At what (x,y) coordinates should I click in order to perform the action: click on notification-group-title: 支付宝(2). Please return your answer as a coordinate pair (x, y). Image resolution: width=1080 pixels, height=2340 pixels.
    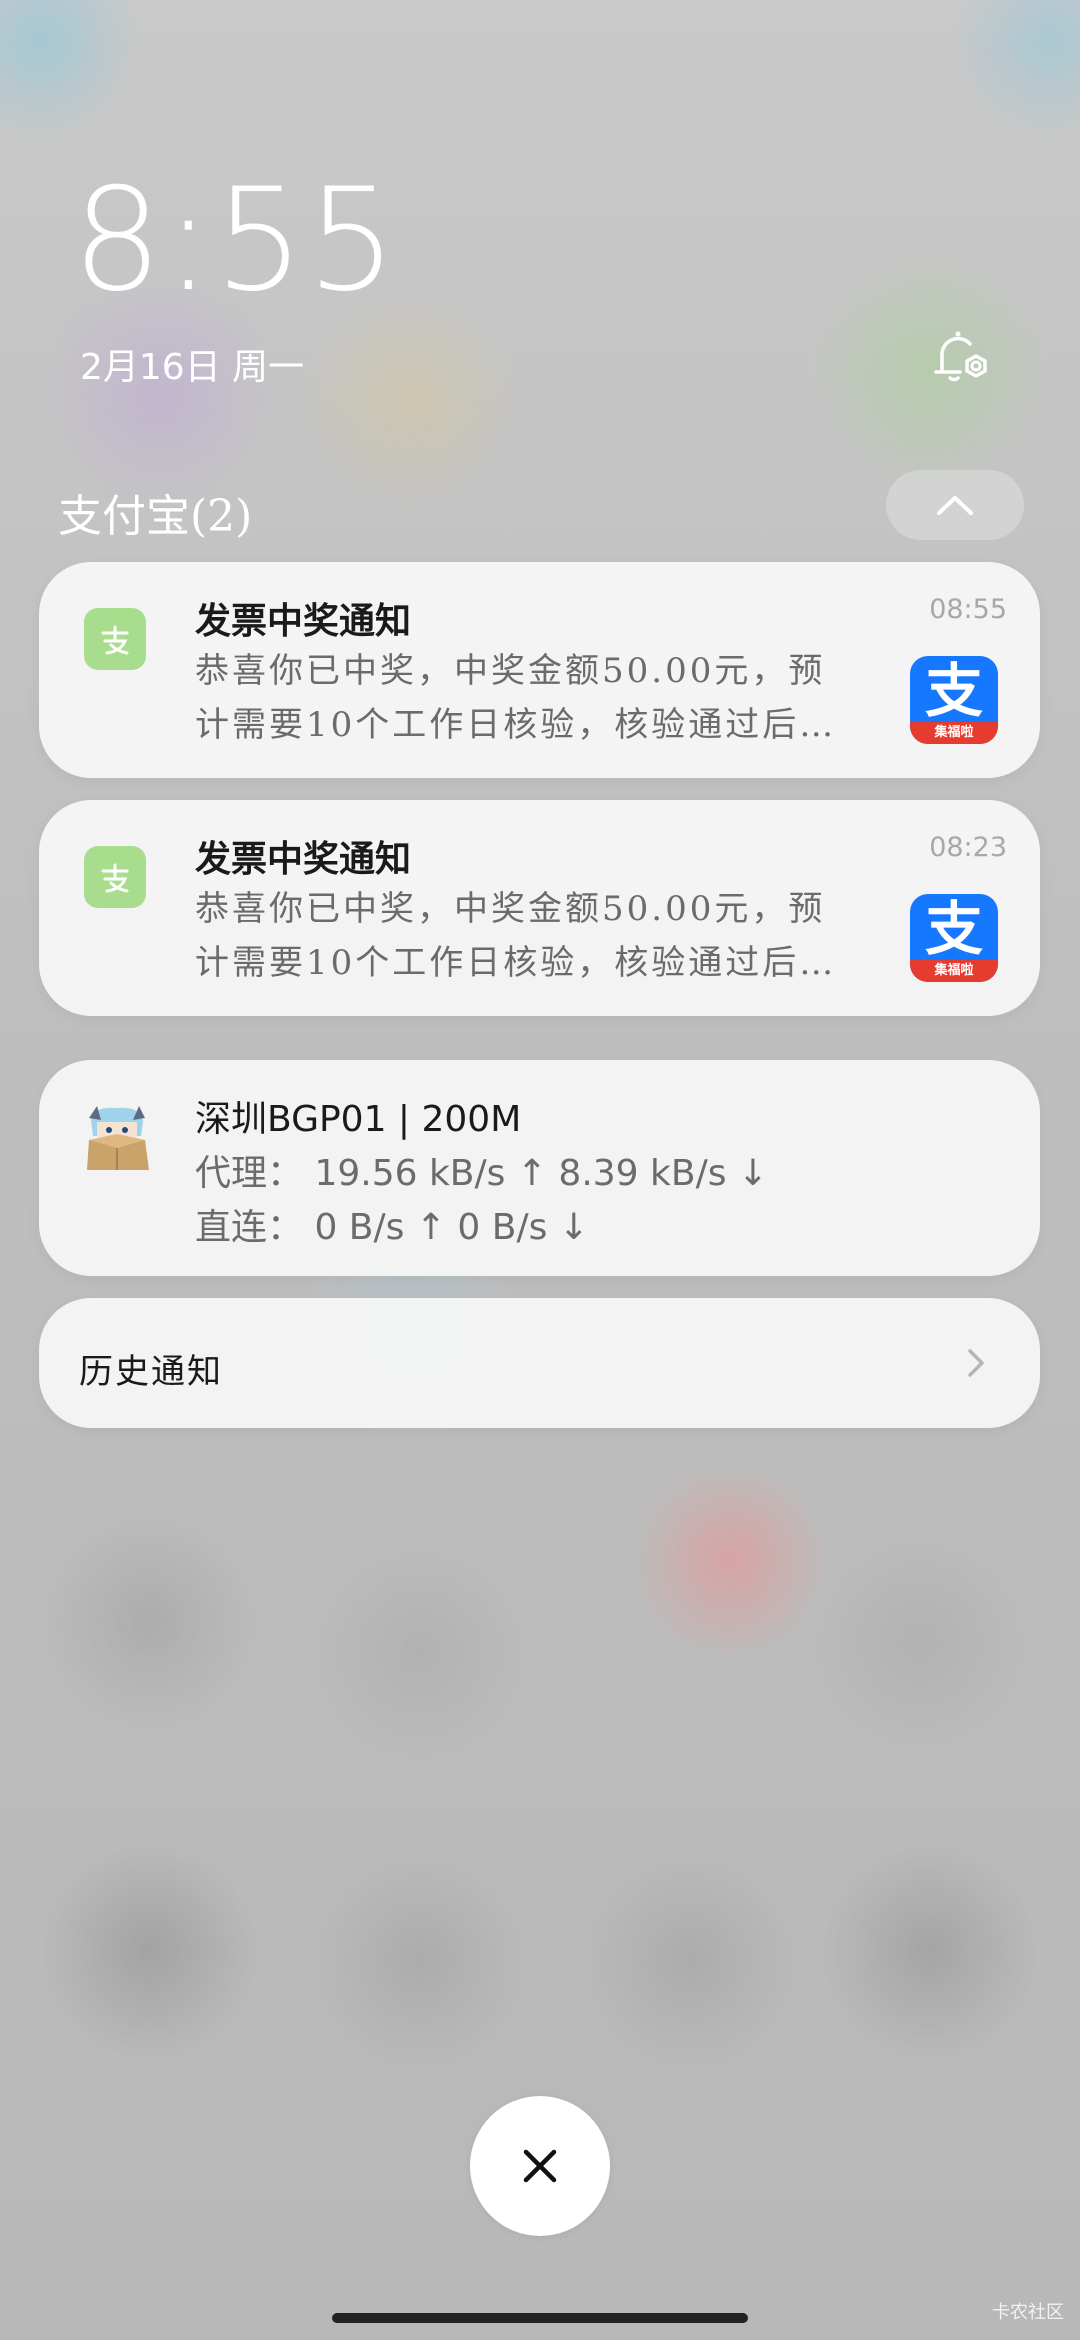
    Looking at the image, I should click on (155, 516).